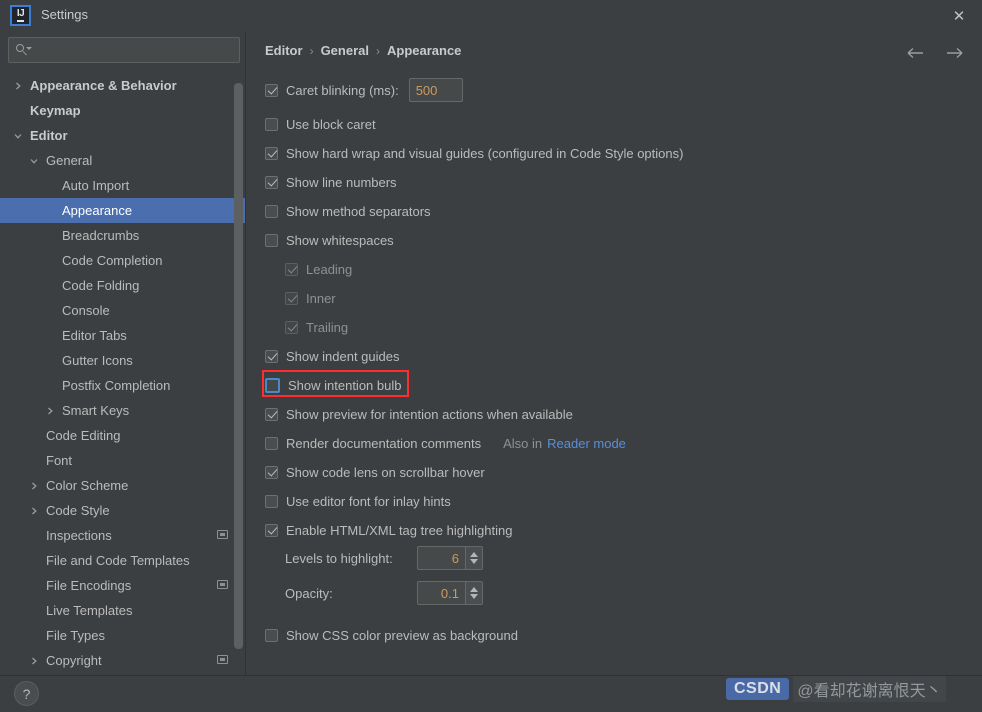 The image size is (982, 712). Describe the element at coordinates (586, 443) in the screenshot. I see `reader-mode-link: Reader mode` at that location.